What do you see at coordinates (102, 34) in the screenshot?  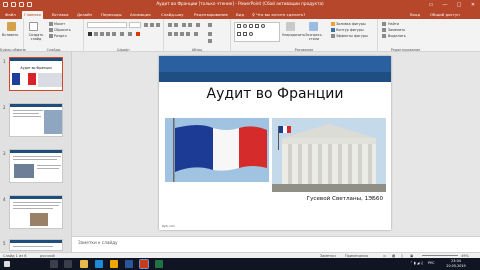 I see `underline-icon` at bounding box center [102, 34].